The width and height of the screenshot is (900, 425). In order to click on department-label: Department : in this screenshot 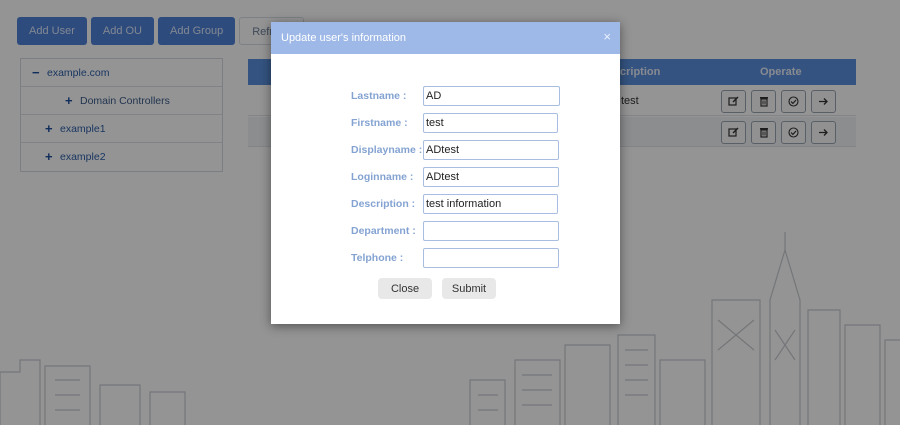, I will do `click(383, 231)`.